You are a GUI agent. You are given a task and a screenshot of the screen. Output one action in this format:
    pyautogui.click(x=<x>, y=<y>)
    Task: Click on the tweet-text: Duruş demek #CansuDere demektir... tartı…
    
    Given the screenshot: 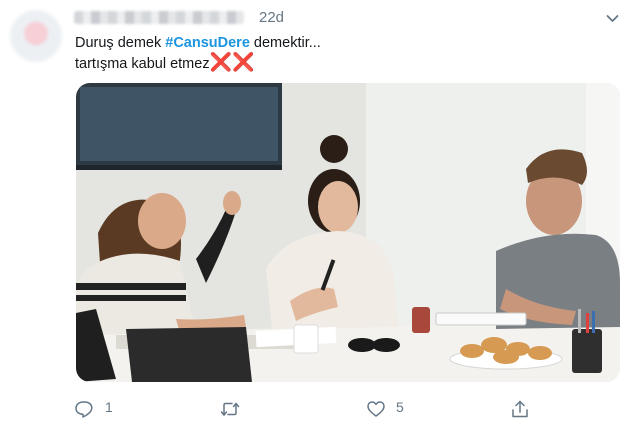 What is the action you would take?
    pyautogui.click(x=198, y=54)
    